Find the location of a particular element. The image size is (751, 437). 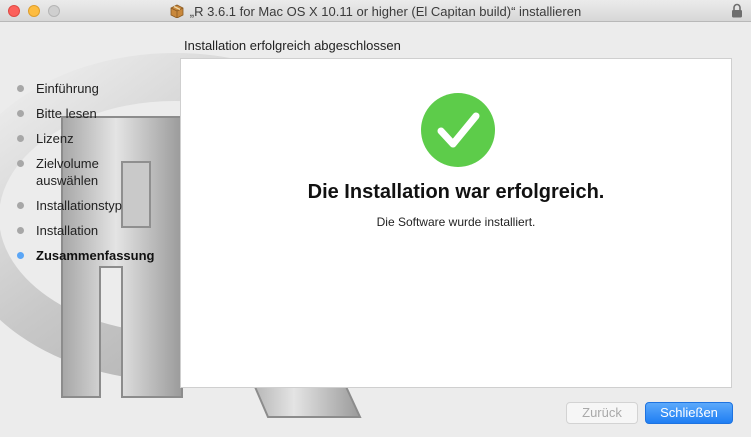

step-summary: Zusammenfassung is located at coordinates (89, 255).